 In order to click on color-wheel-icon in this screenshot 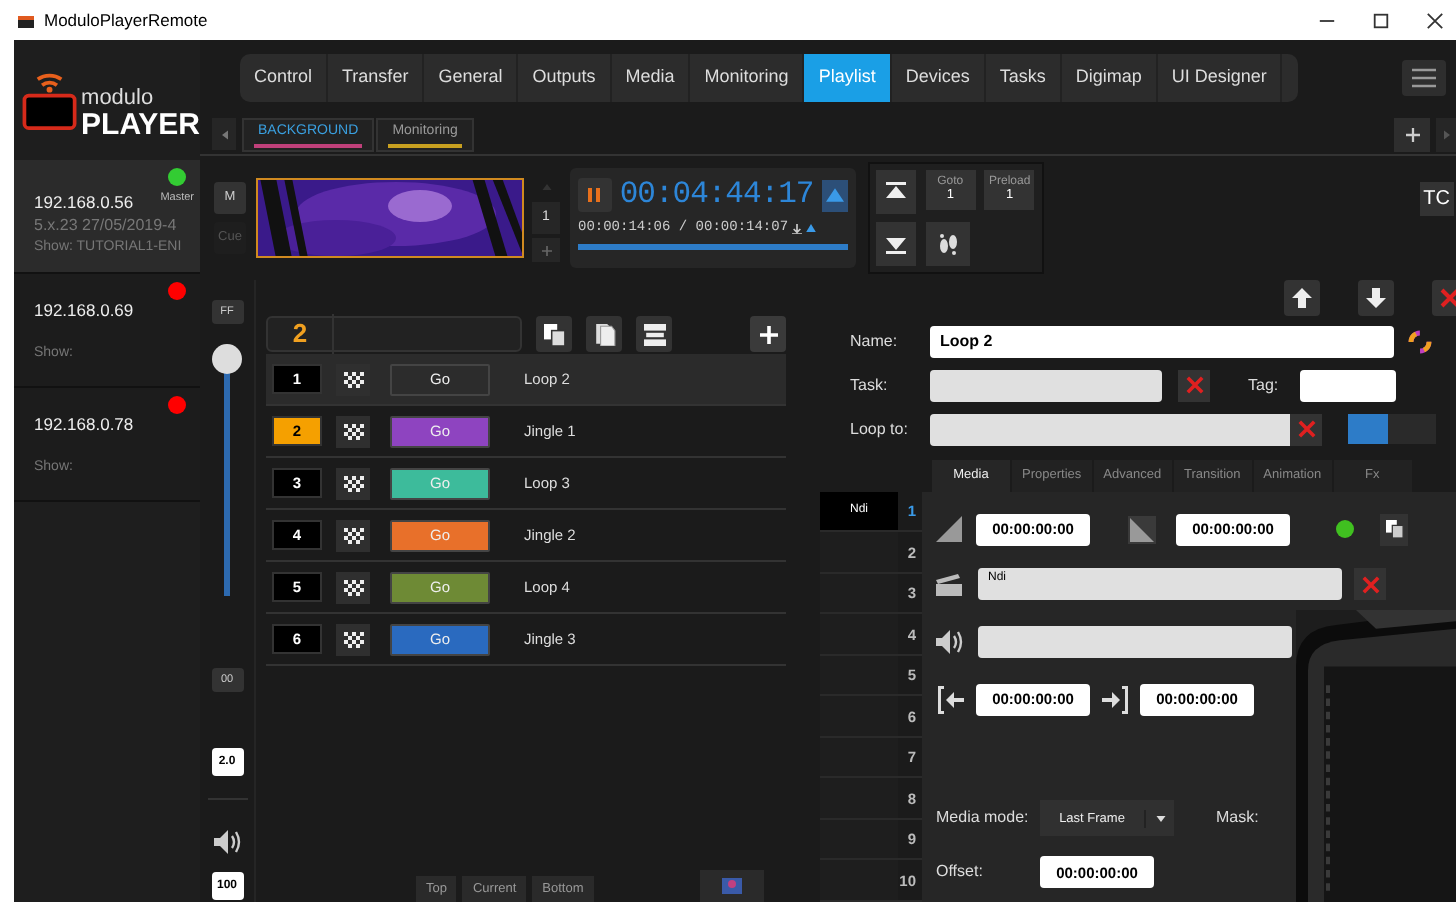, I will do `click(1420, 341)`.